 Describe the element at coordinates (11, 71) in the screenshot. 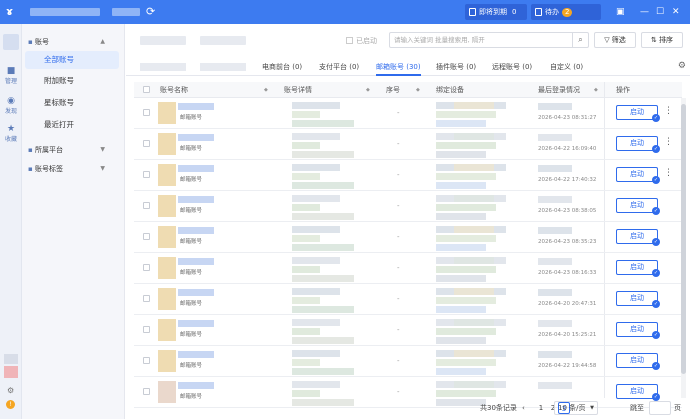

I see `manage-icon: ■` at that location.